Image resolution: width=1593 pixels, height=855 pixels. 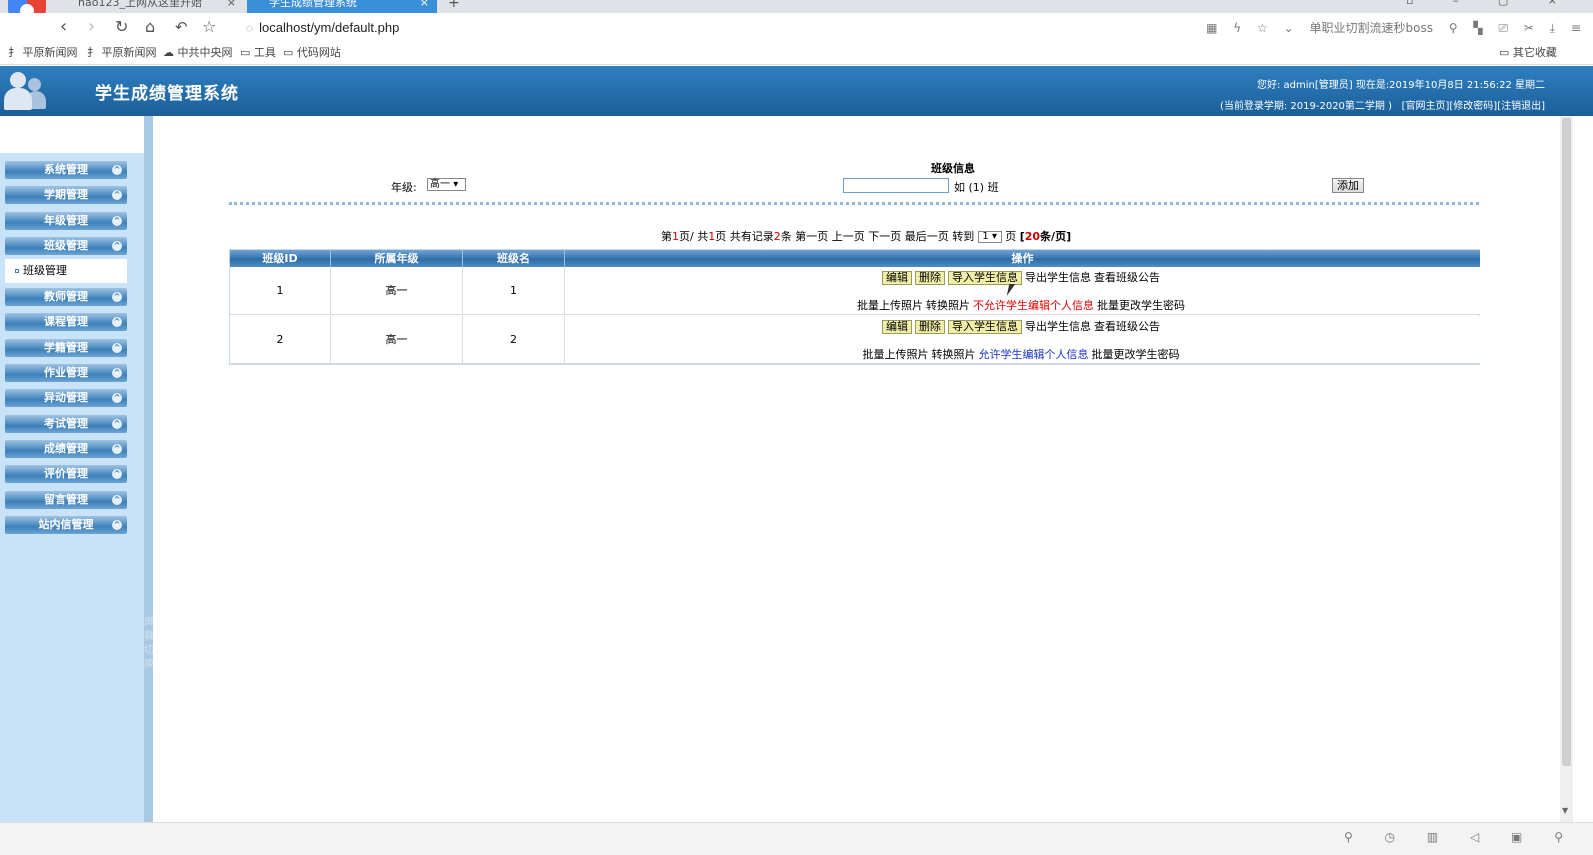 What do you see at coordinates (198, 53) in the screenshot?
I see `bookmark-item: ☁ 中共中央网` at bounding box center [198, 53].